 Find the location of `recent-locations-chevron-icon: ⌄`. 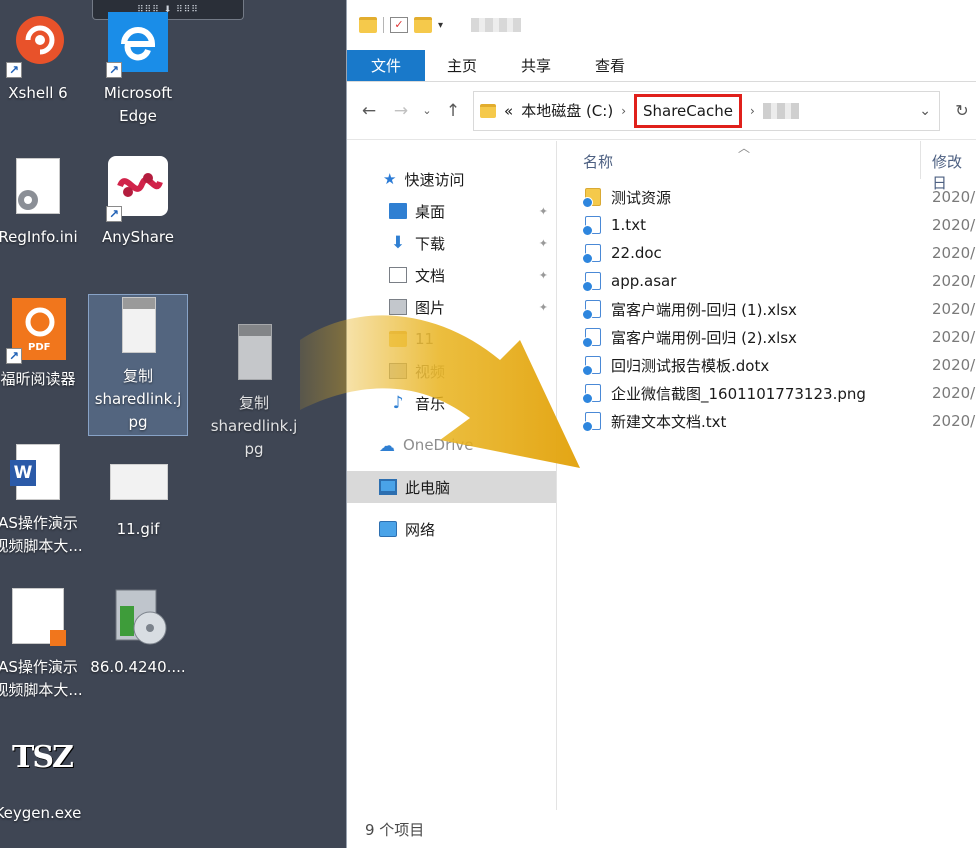

recent-locations-chevron-icon: ⌄ is located at coordinates (427, 110).